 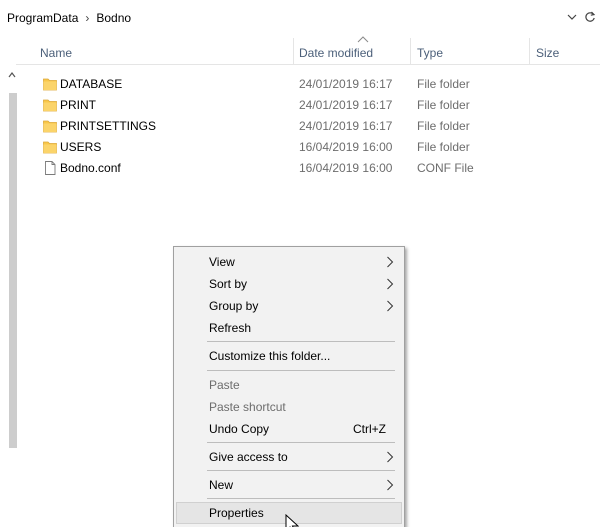 What do you see at coordinates (247, 407) in the screenshot?
I see `menu-item-label: Paste shortcut` at bounding box center [247, 407].